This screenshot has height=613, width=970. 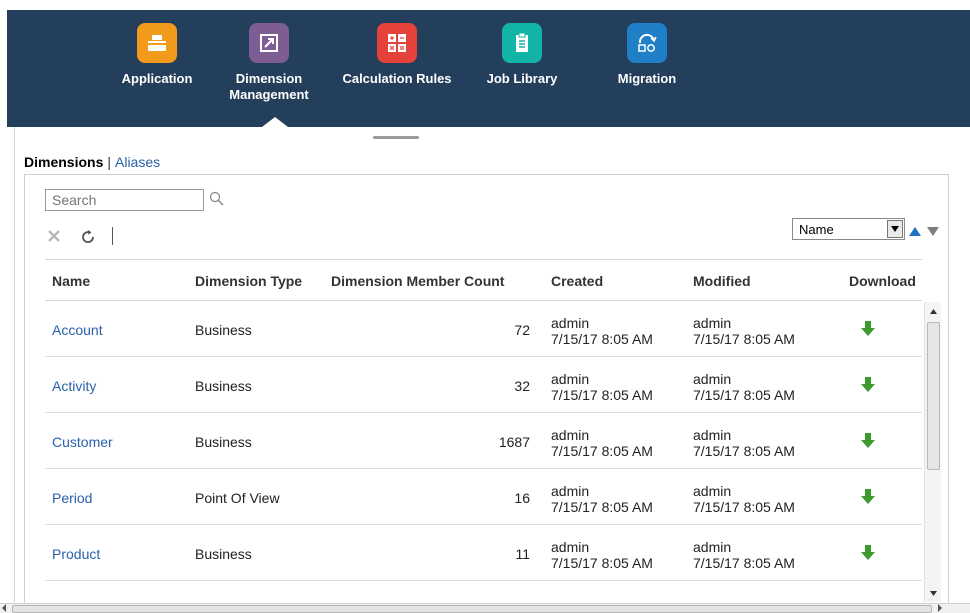 What do you see at coordinates (124, 200) in the screenshot?
I see `search-input` at bounding box center [124, 200].